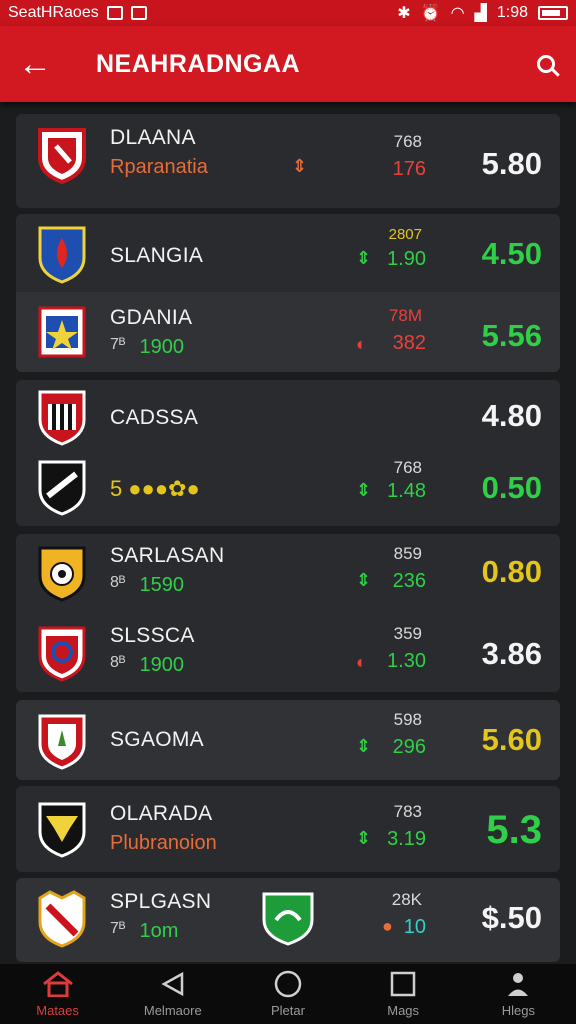  I want to click on odds-top: 598, so click(407, 719).